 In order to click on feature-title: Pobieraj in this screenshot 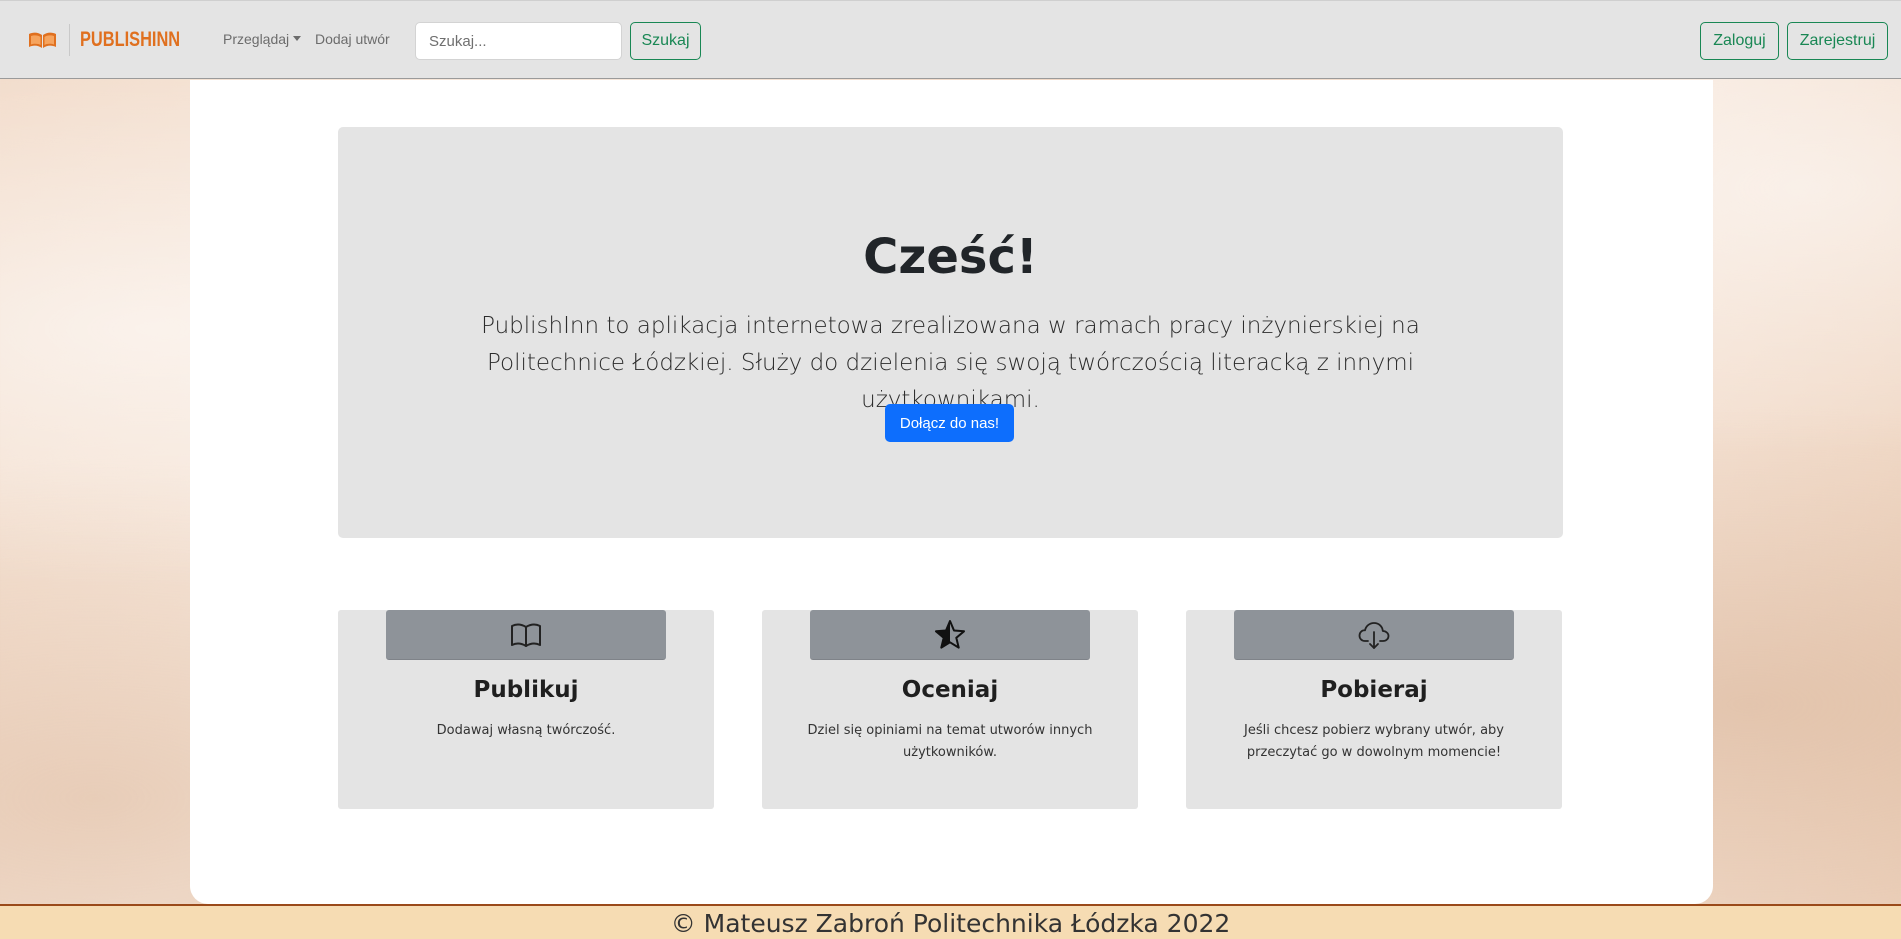, I will do `click(1374, 690)`.